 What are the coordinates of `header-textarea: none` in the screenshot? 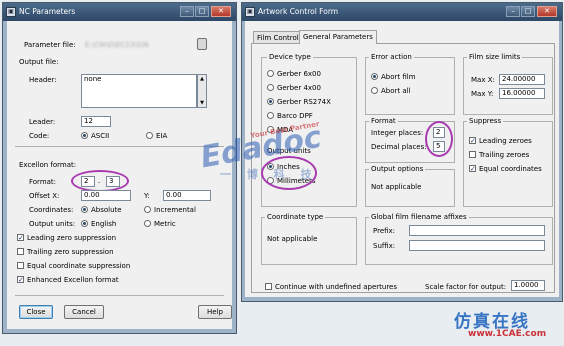 It's located at (139, 91).